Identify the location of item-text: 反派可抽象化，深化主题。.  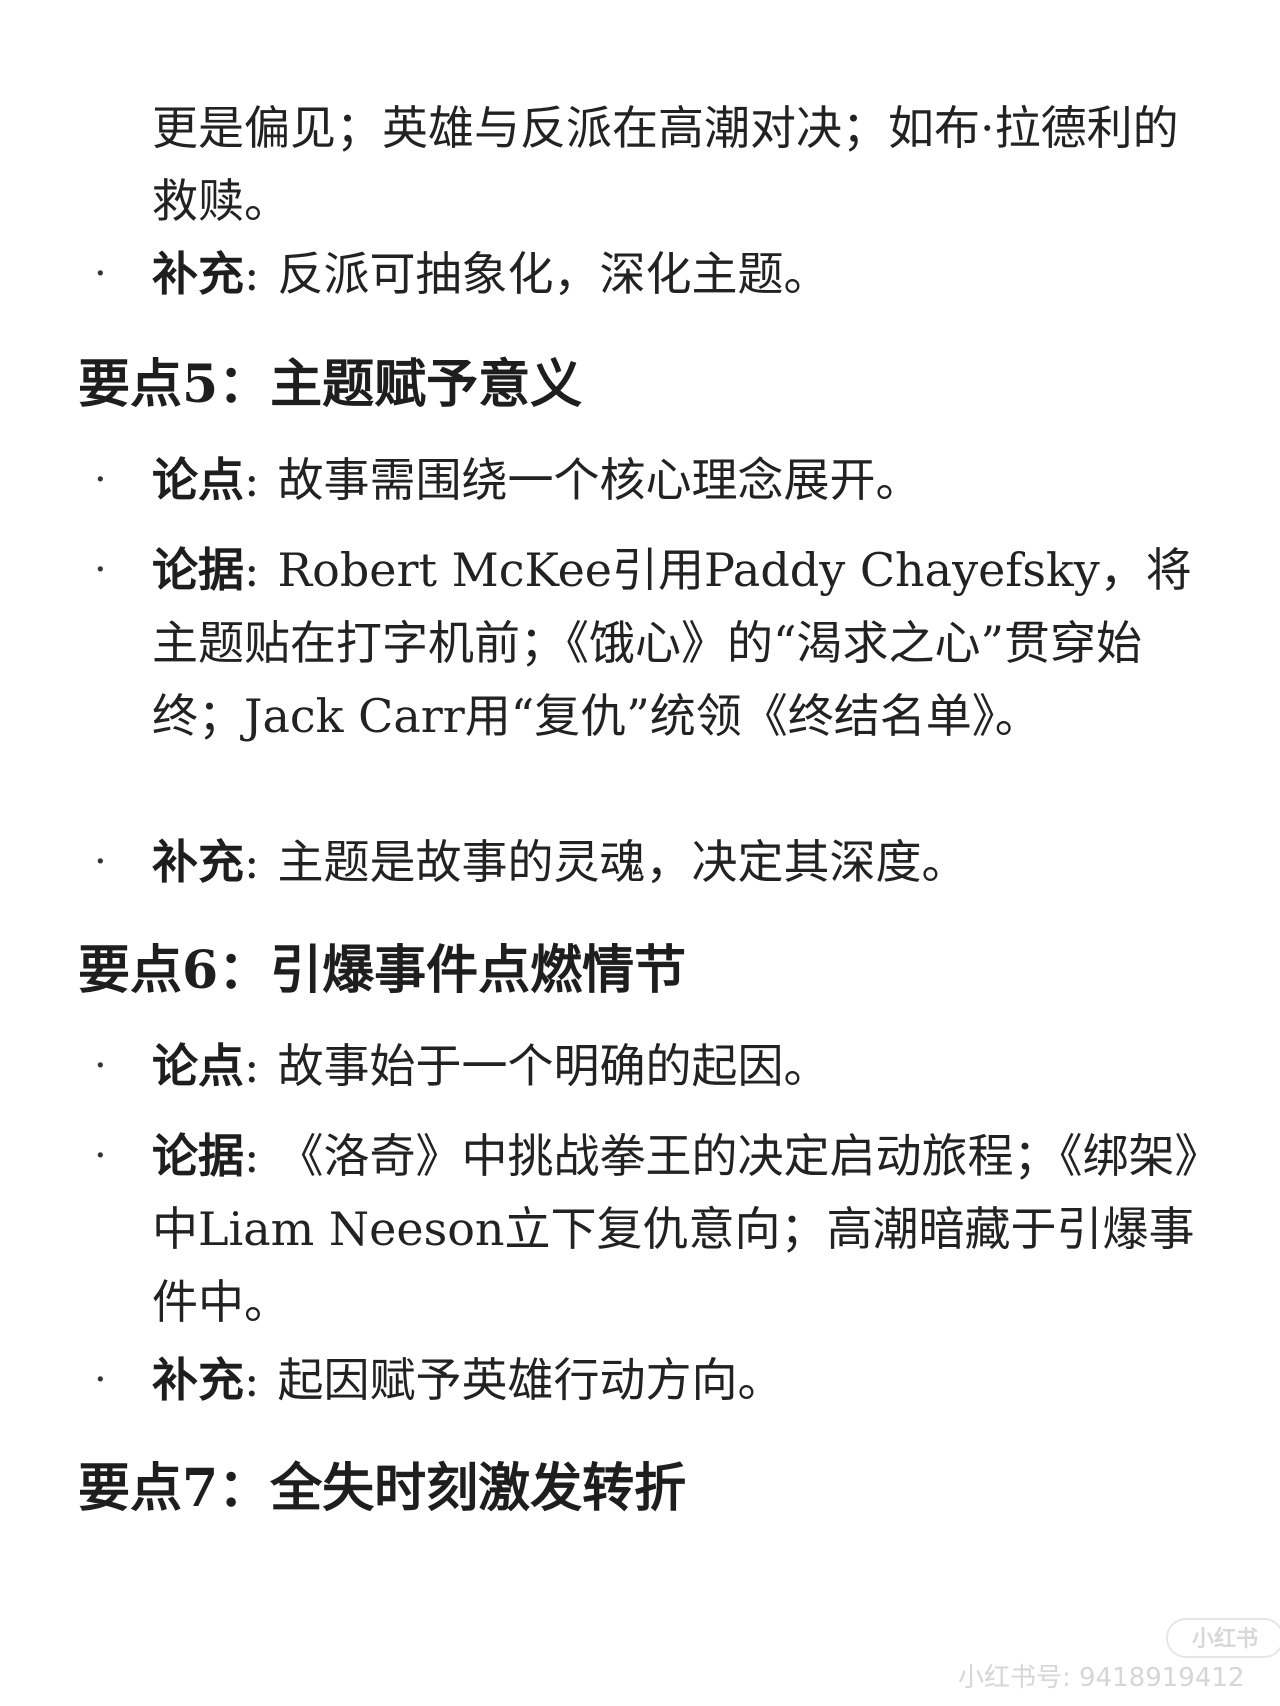
(553, 274).